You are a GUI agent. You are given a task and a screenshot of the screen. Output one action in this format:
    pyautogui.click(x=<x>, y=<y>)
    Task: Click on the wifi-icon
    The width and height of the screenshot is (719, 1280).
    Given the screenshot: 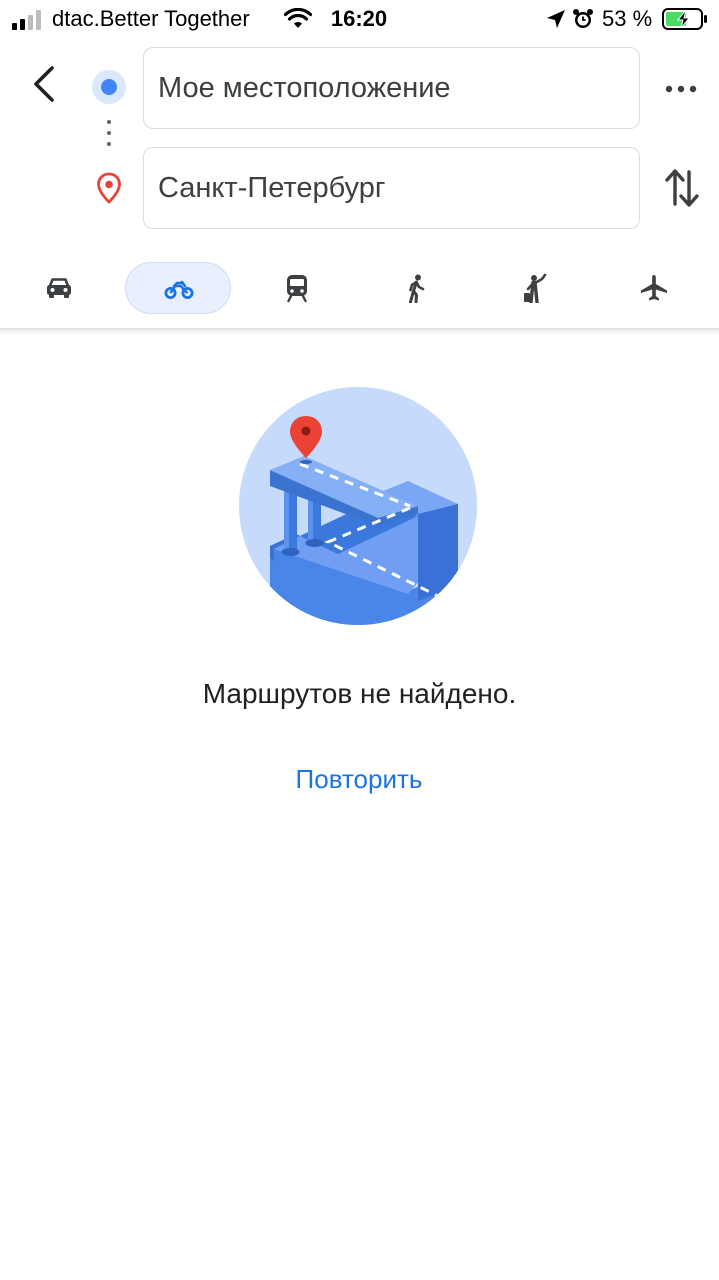 What is the action you would take?
    pyautogui.click(x=298, y=18)
    